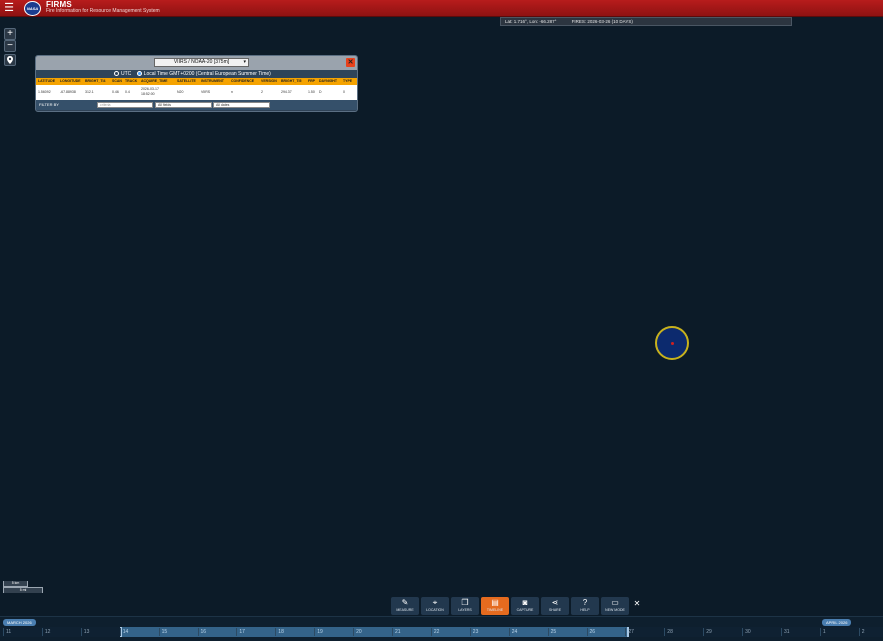 This screenshot has height=641, width=883. What do you see at coordinates (631, 632) in the screenshot?
I see `timeline-day: 27` at bounding box center [631, 632].